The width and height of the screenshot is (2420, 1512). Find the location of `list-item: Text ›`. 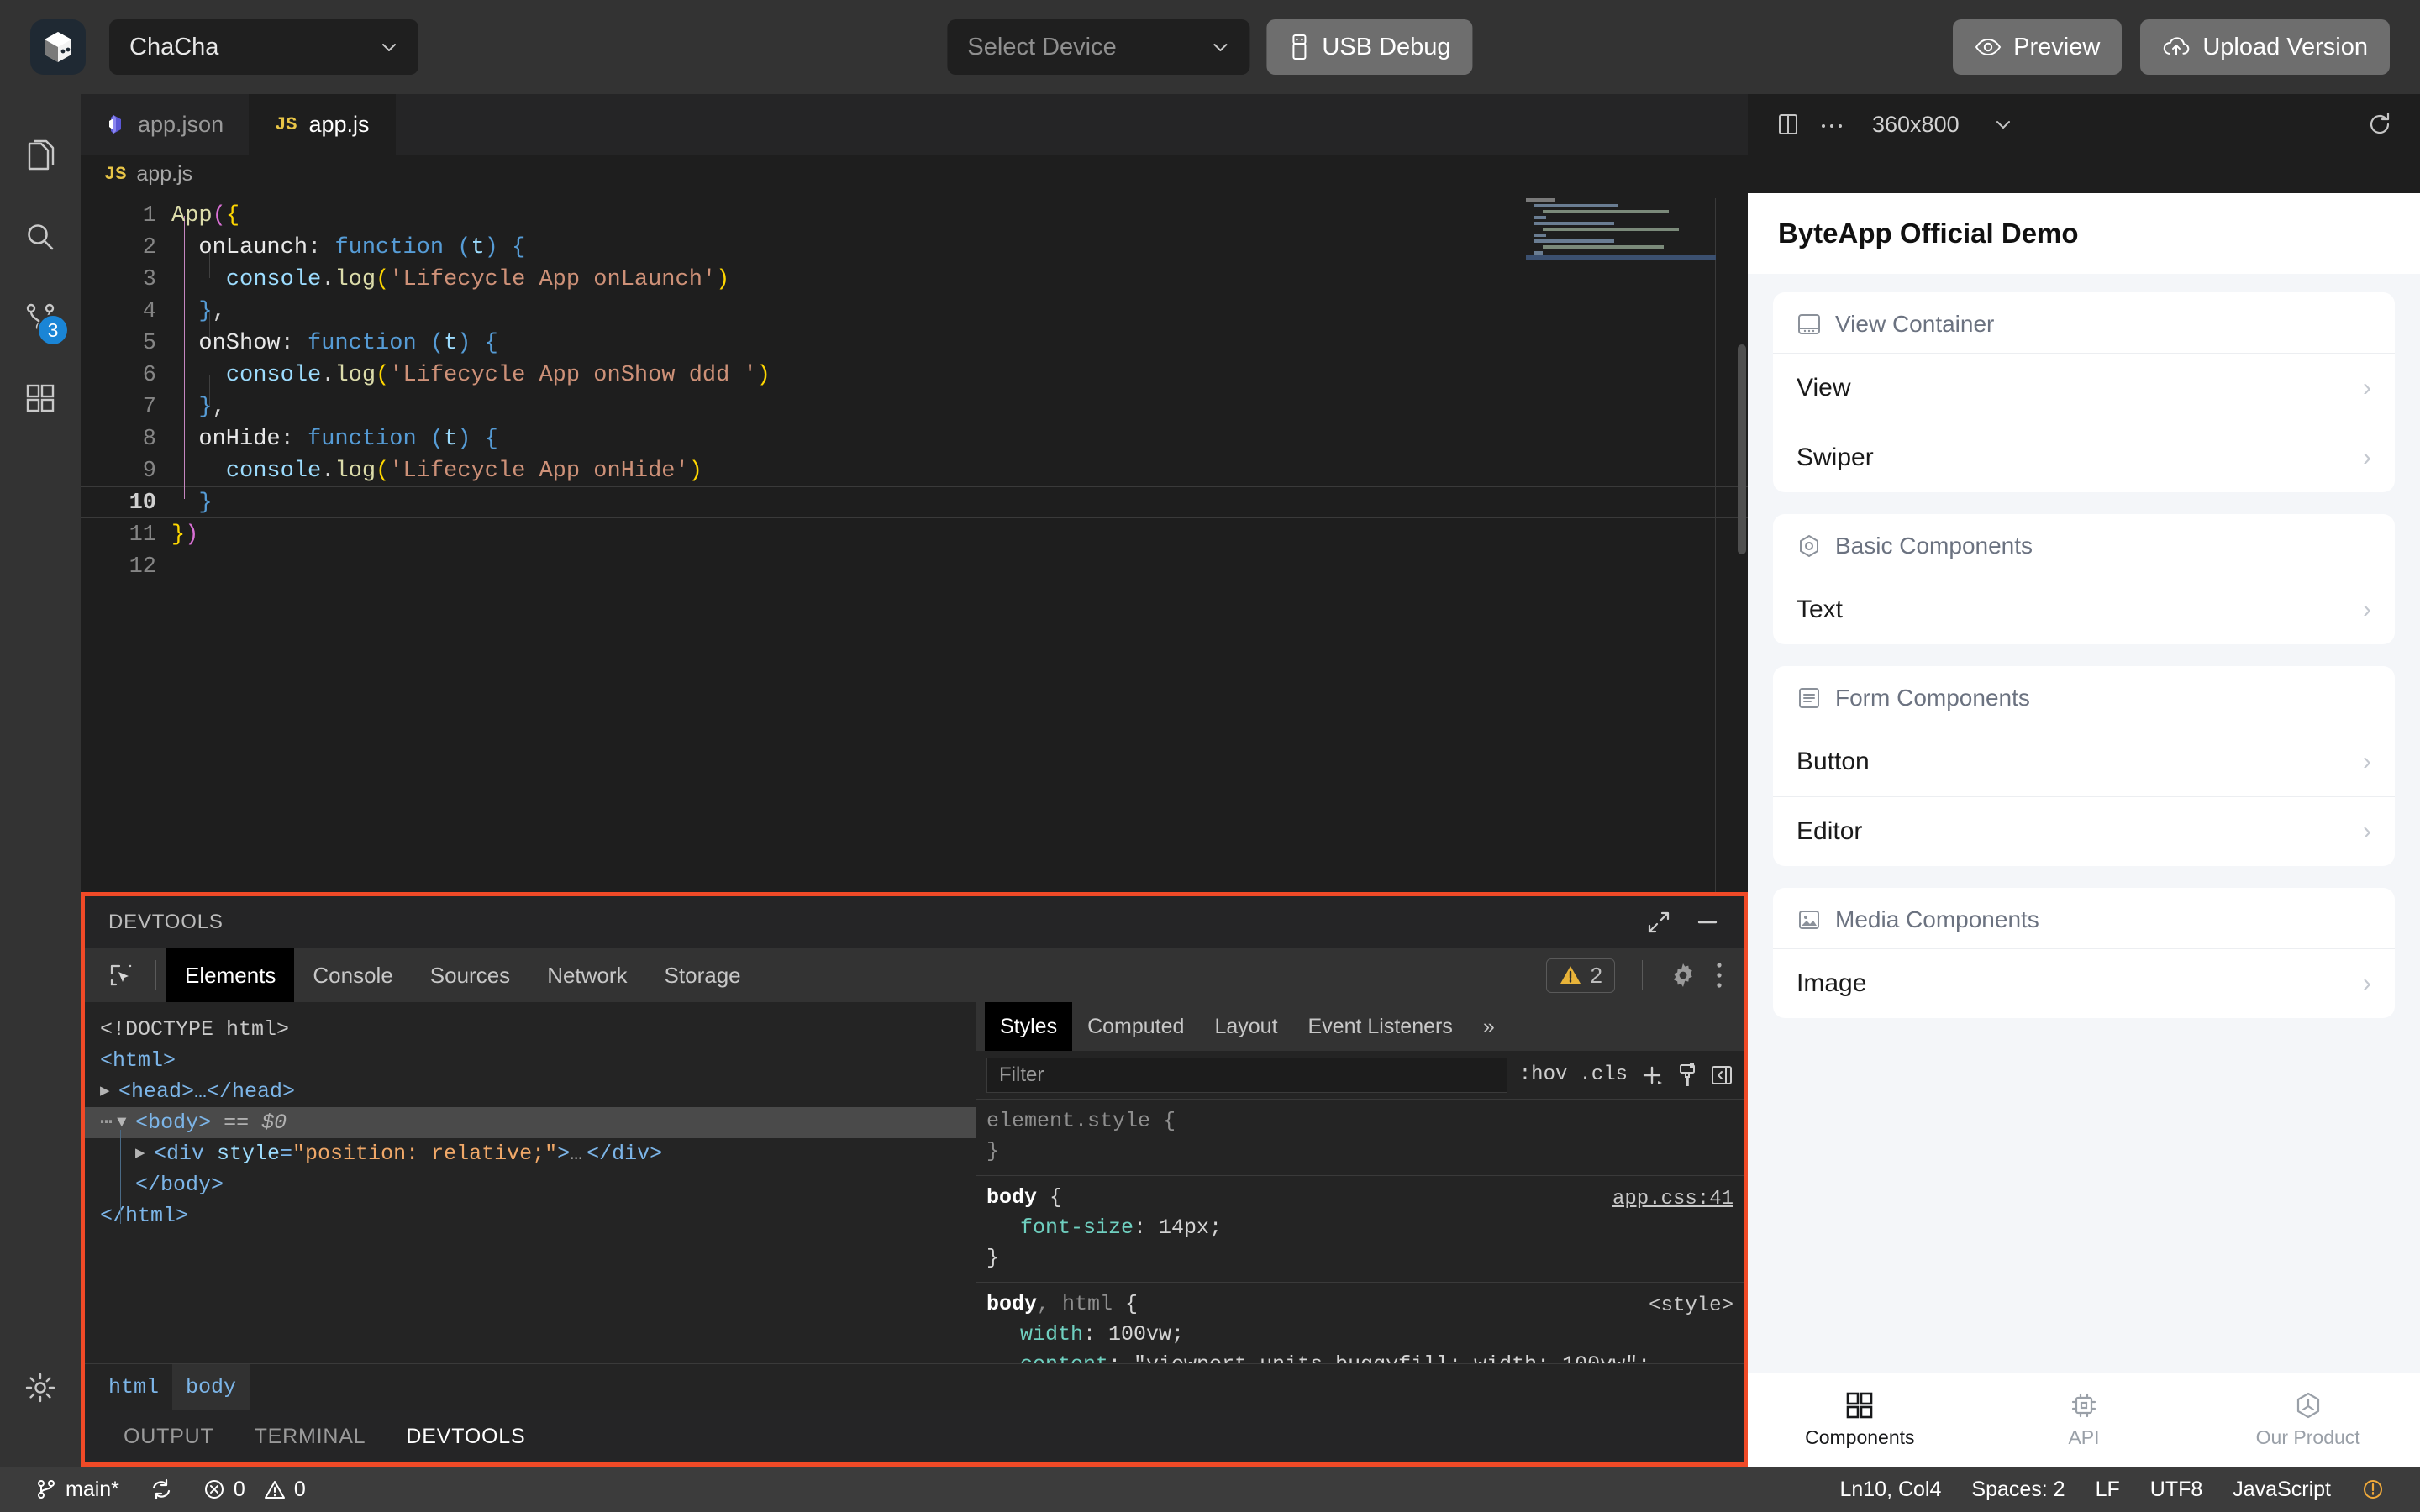

list-item: Text › is located at coordinates (2084, 609).